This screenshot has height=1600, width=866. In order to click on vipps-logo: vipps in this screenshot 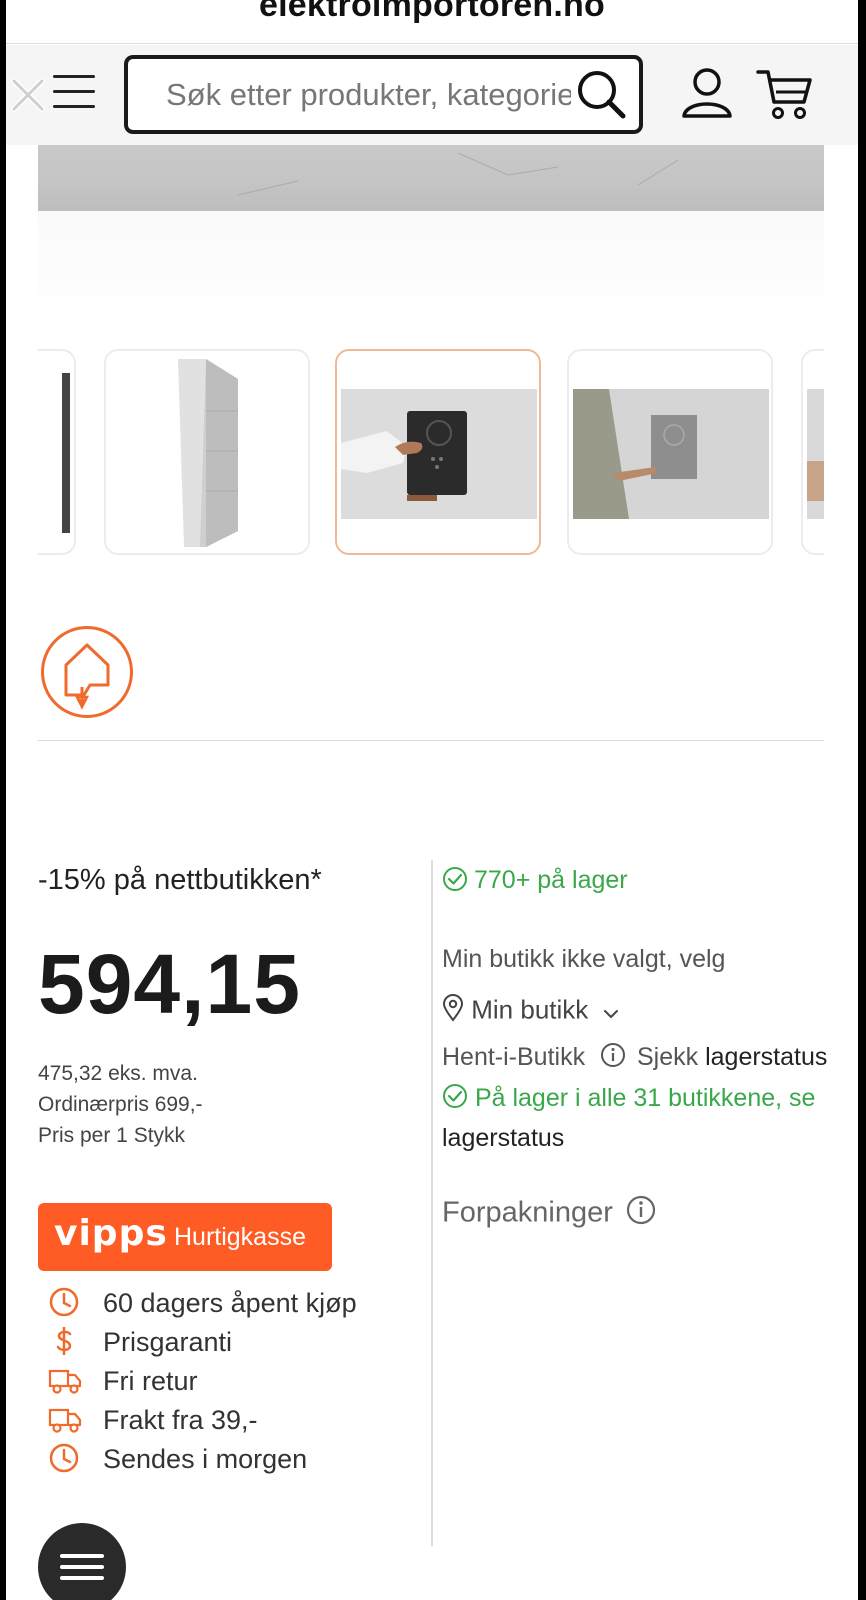, I will do `click(111, 1233)`.